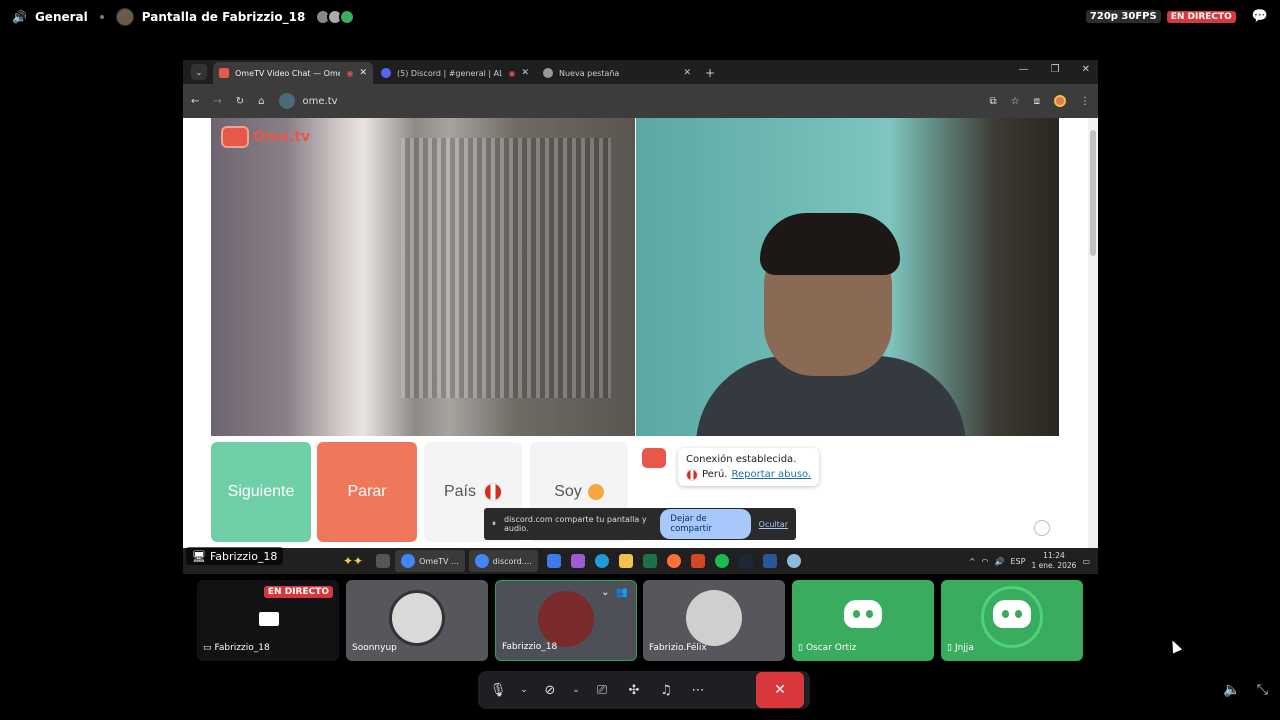  I want to click on participant-tile: Fabrizio.Félix, so click(714, 620).